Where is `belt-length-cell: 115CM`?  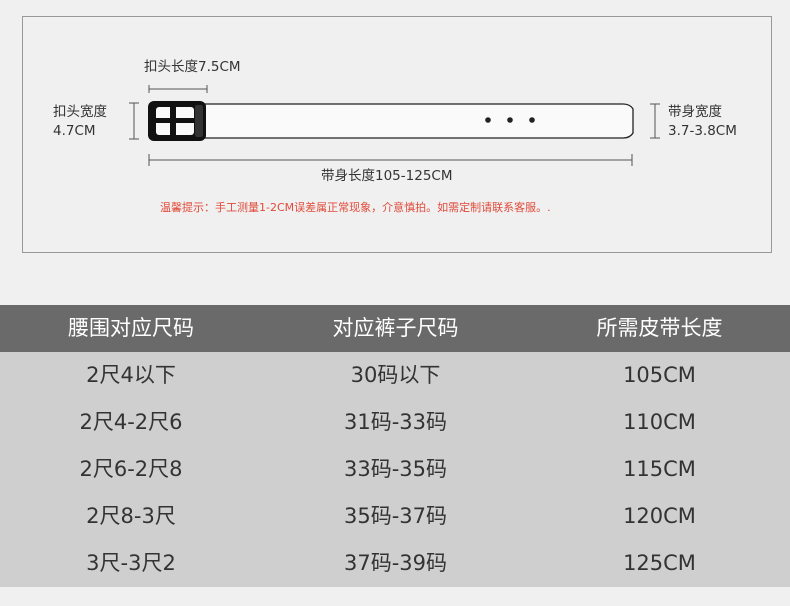
belt-length-cell: 115CM is located at coordinates (659, 469).